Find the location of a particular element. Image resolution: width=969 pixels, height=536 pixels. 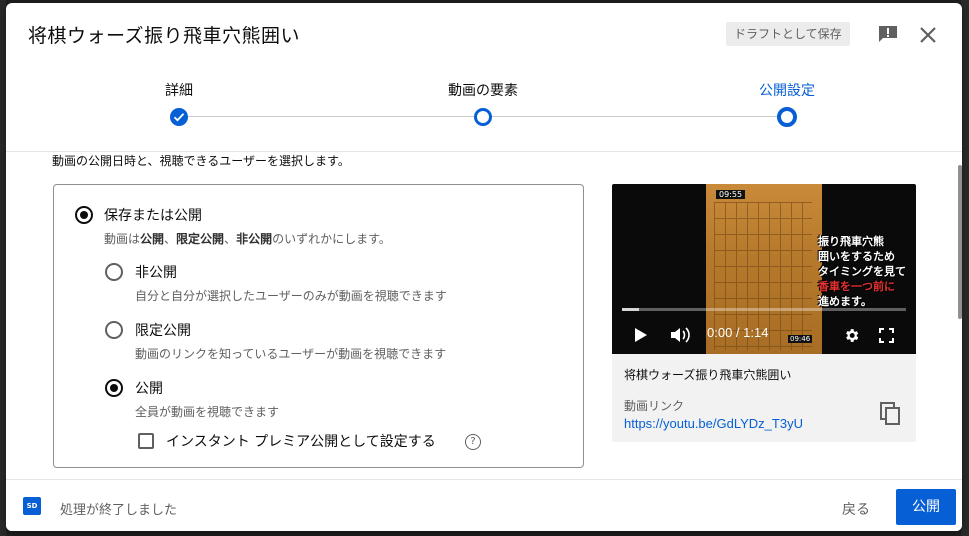

unlisted-radio is located at coordinates (114, 330).